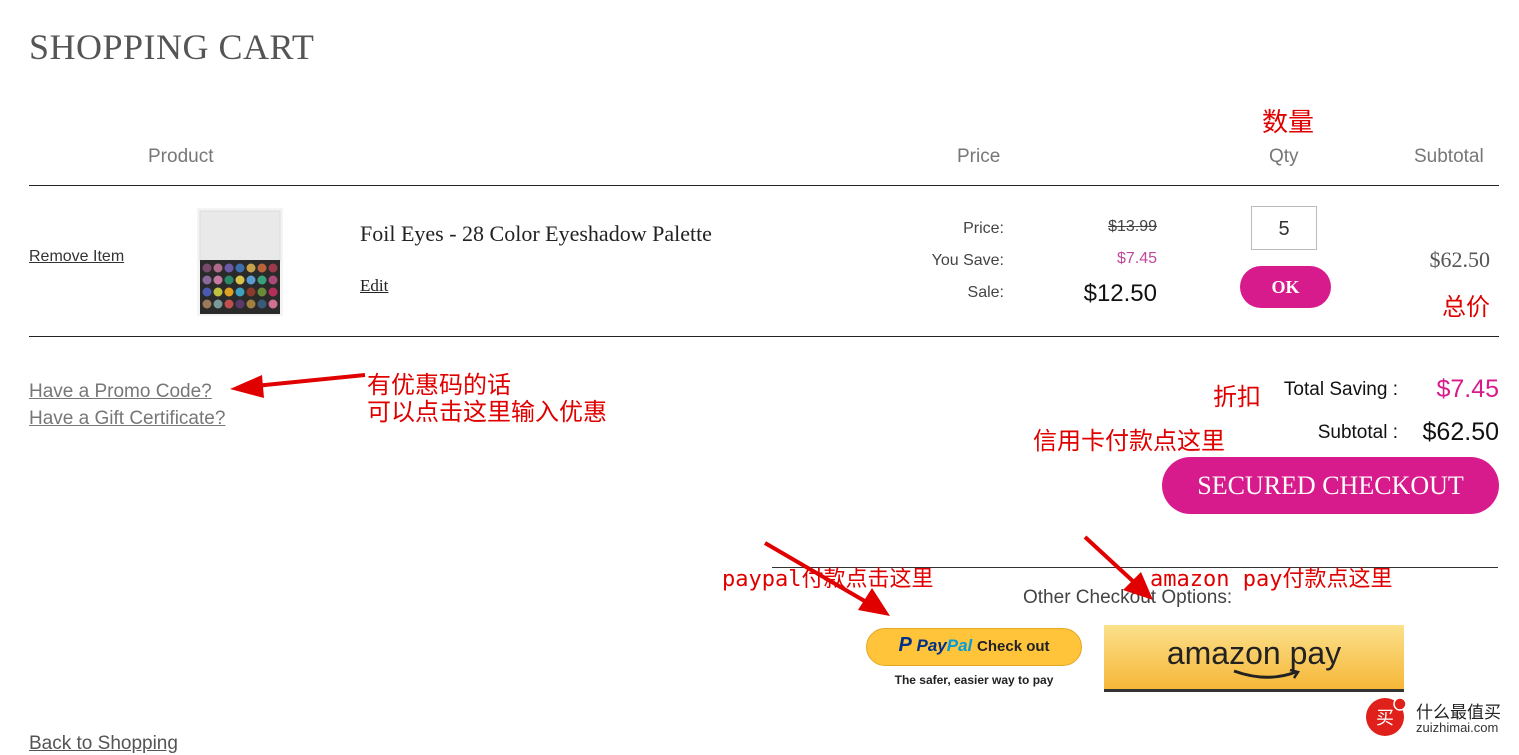 This screenshot has height=755, width=1519. What do you see at coordinates (1457, 727) in the screenshot?
I see `watermark-domain: zuizhimai.com` at bounding box center [1457, 727].